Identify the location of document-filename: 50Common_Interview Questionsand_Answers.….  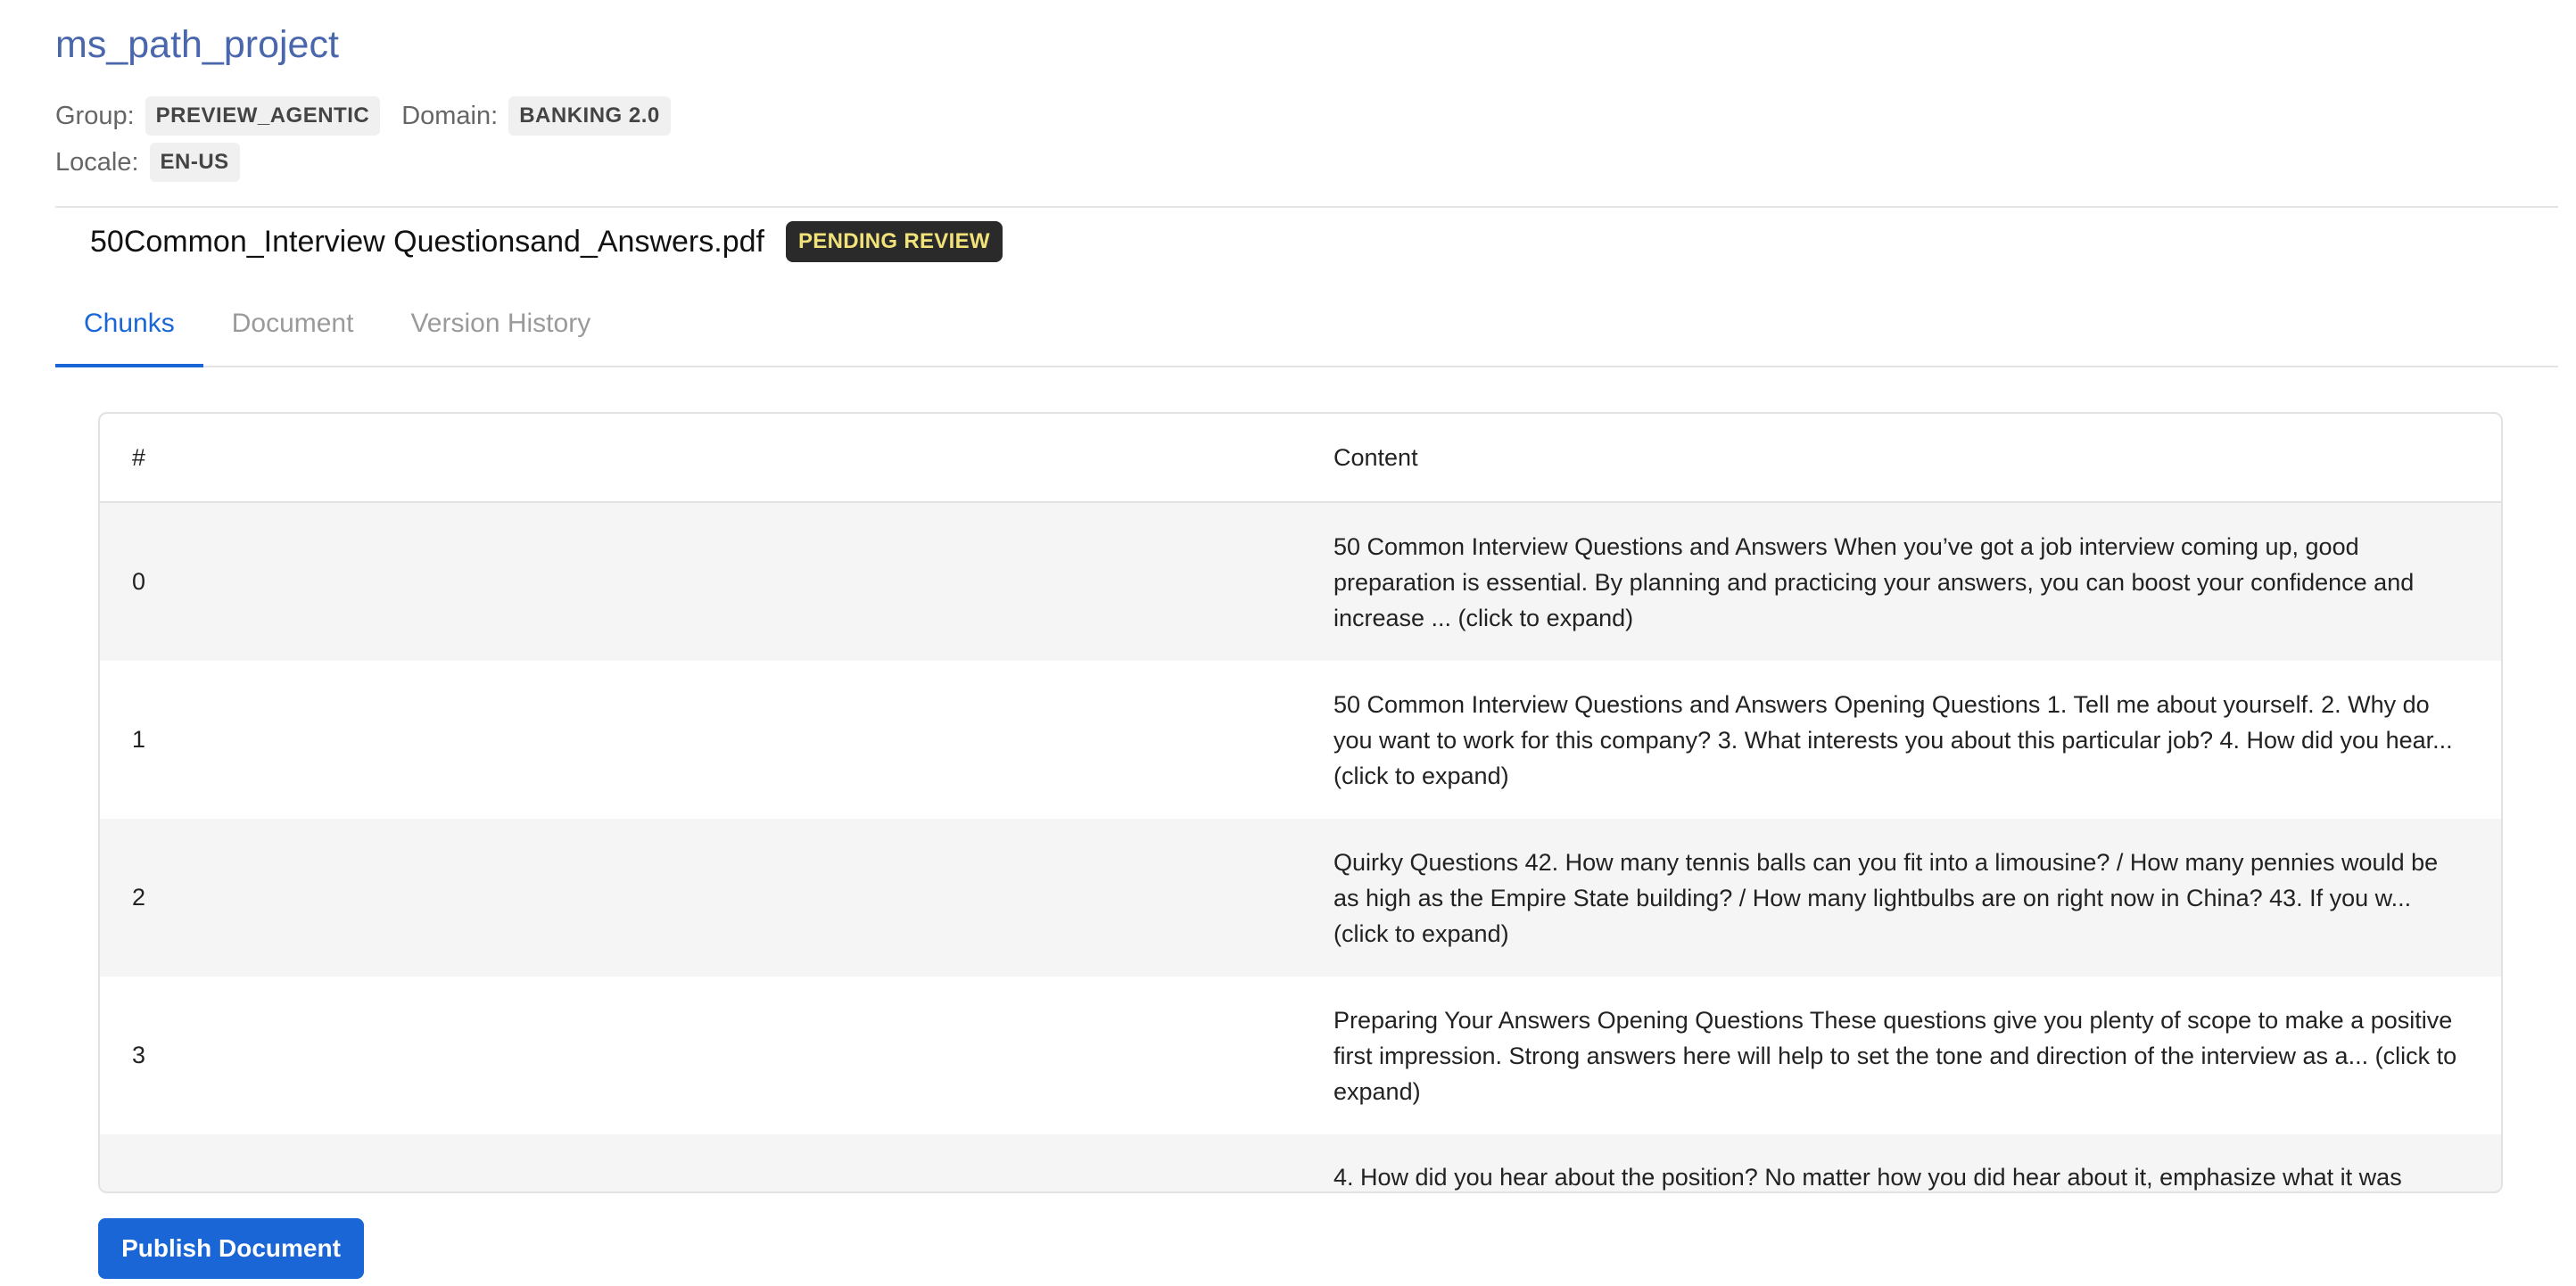
(427, 241).